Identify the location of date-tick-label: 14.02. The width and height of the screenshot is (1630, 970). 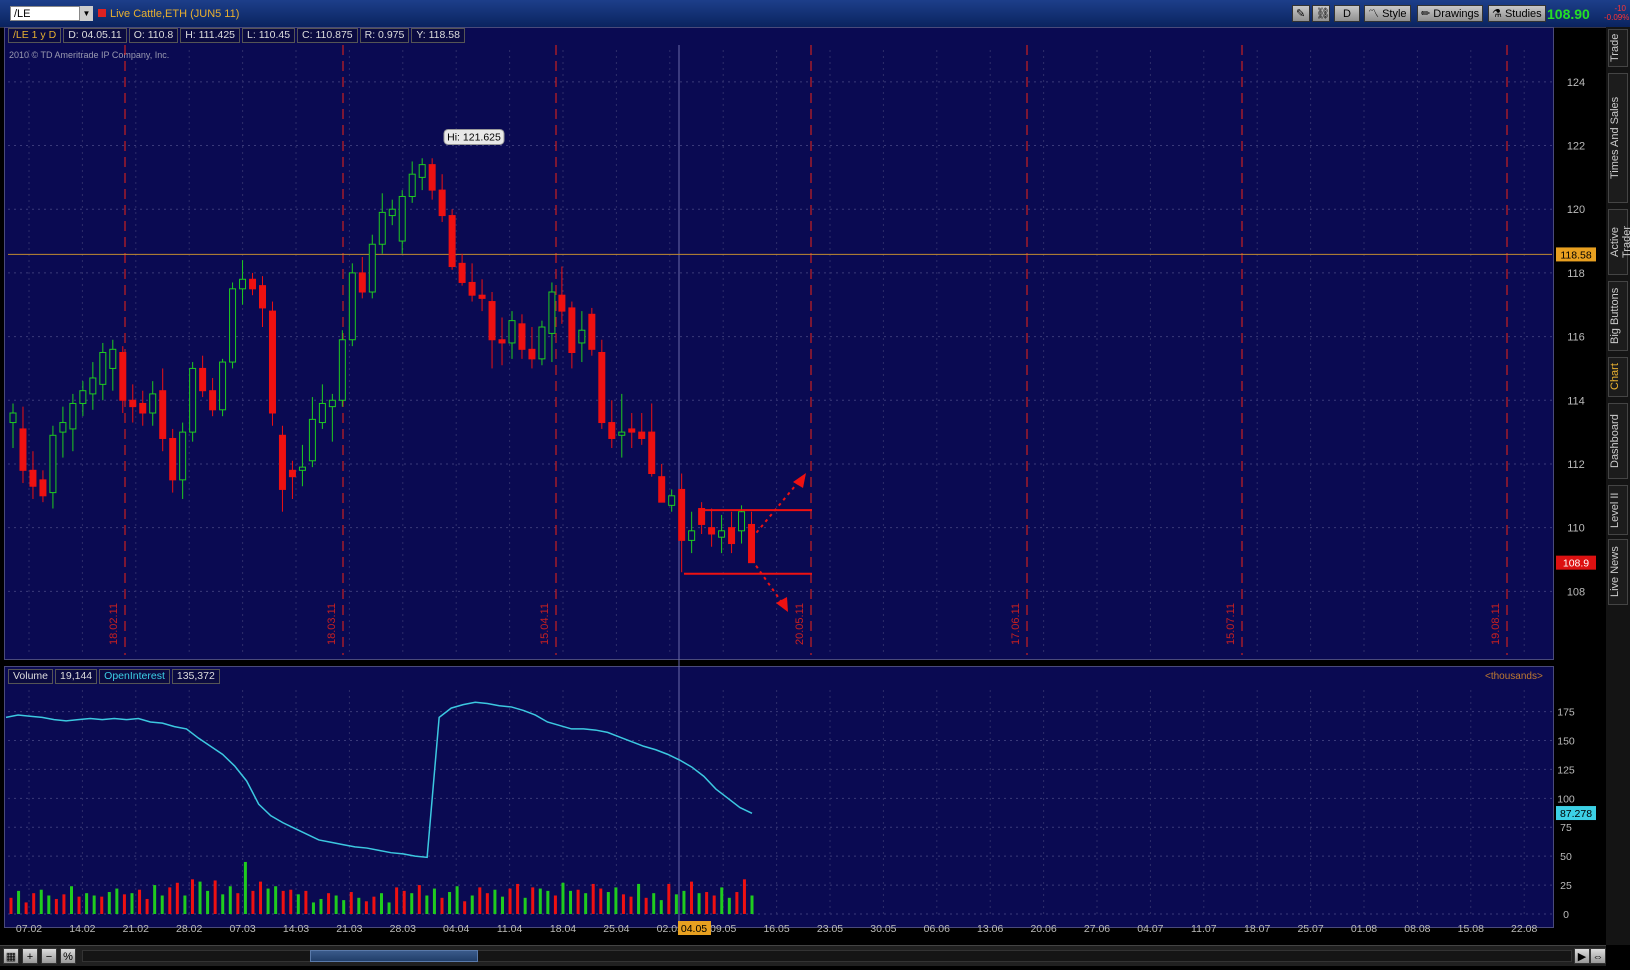
(82, 929).